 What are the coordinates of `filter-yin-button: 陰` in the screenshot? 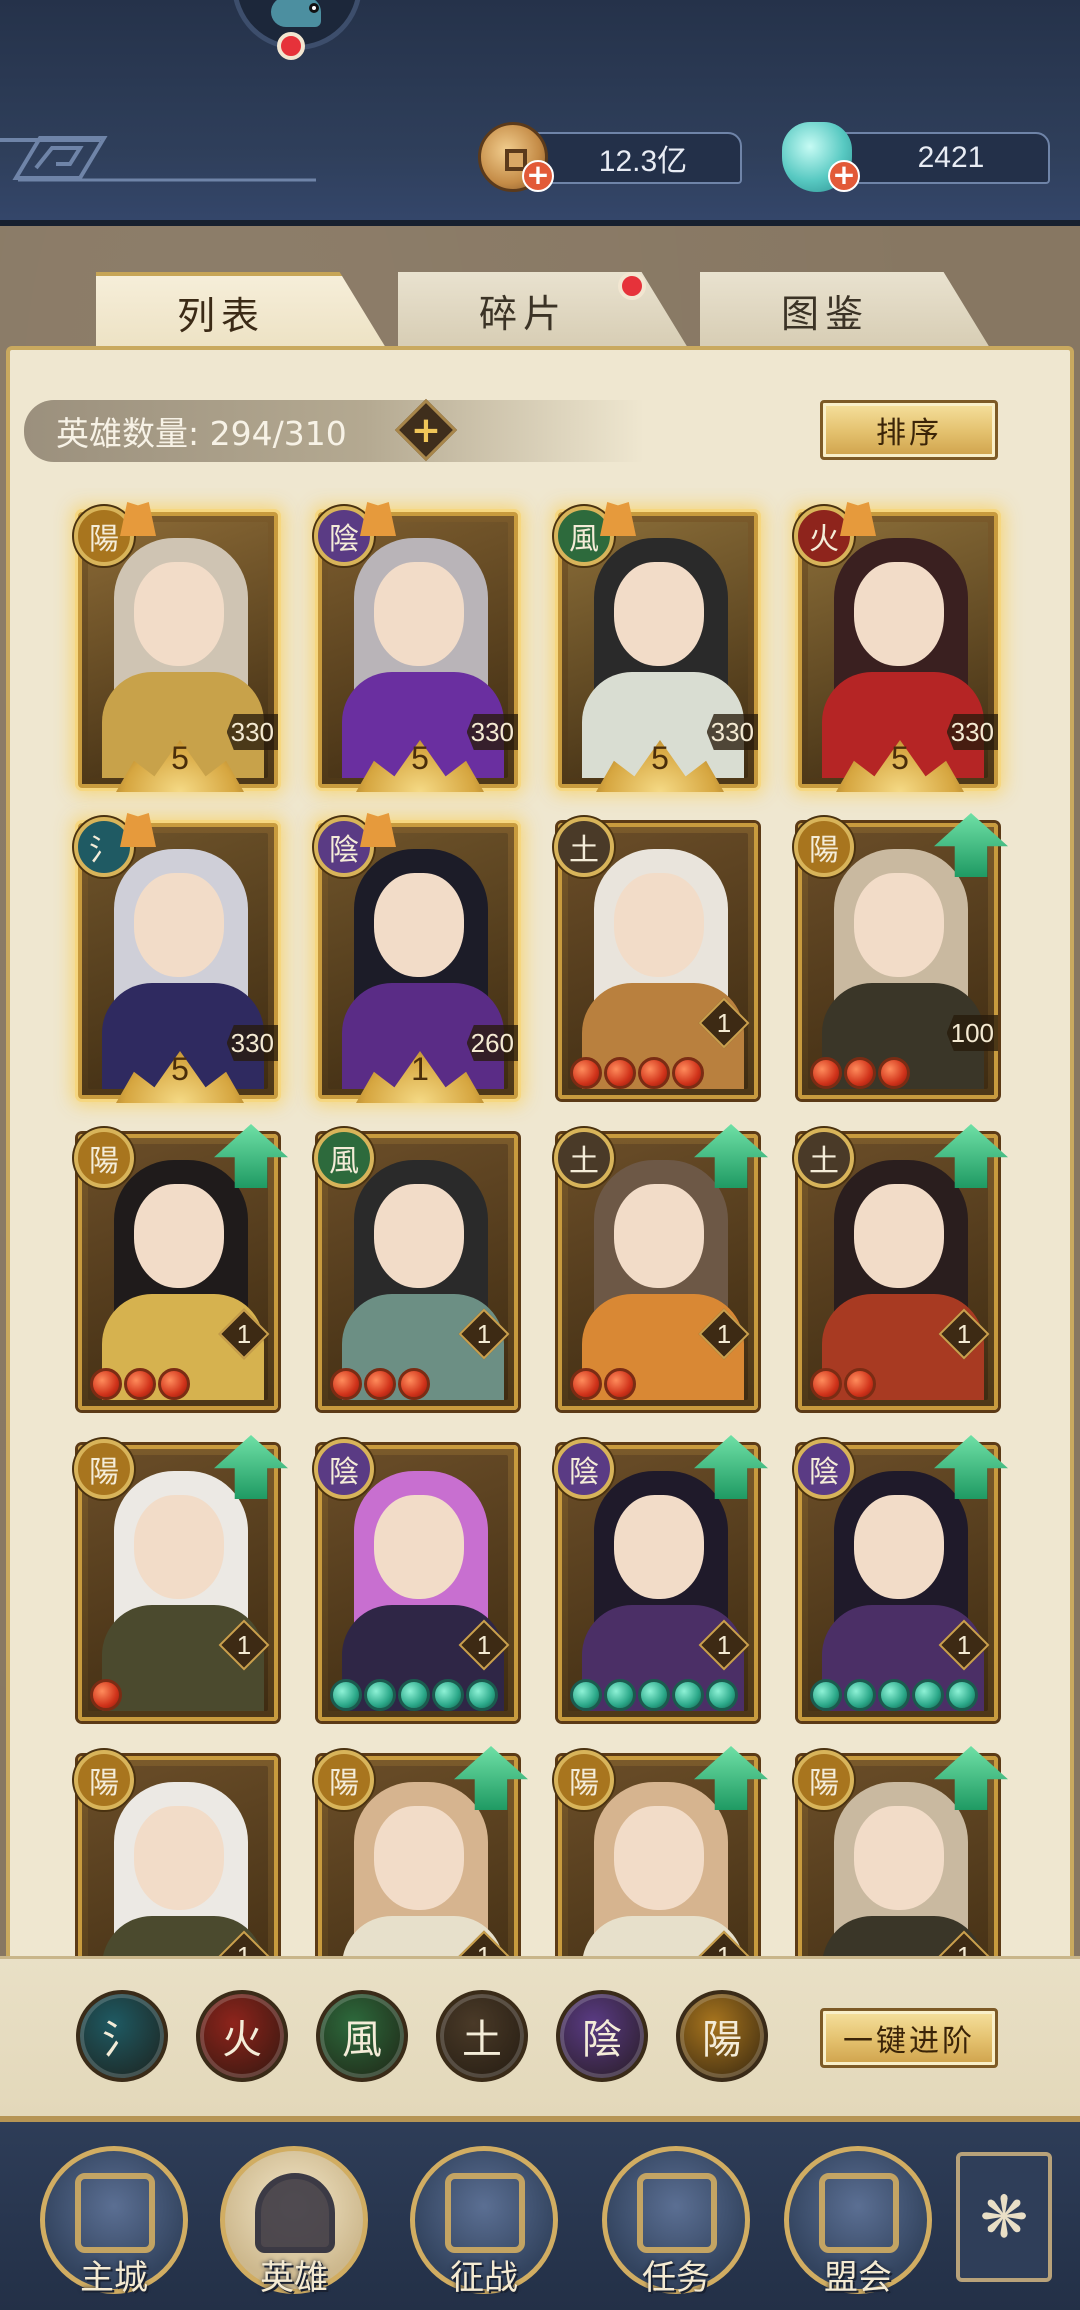 It's located at (602, 2036).